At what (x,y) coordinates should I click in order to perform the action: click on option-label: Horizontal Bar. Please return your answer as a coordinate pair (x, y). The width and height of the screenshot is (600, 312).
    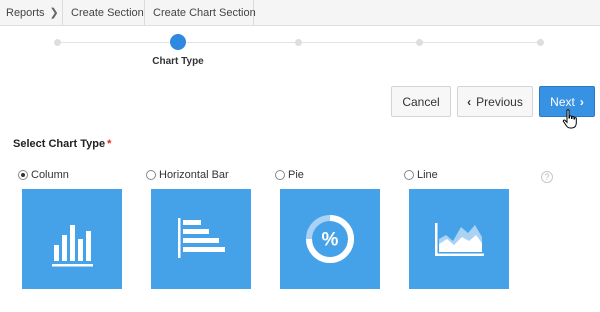
    Looking at the image, I should click on (194, 175).